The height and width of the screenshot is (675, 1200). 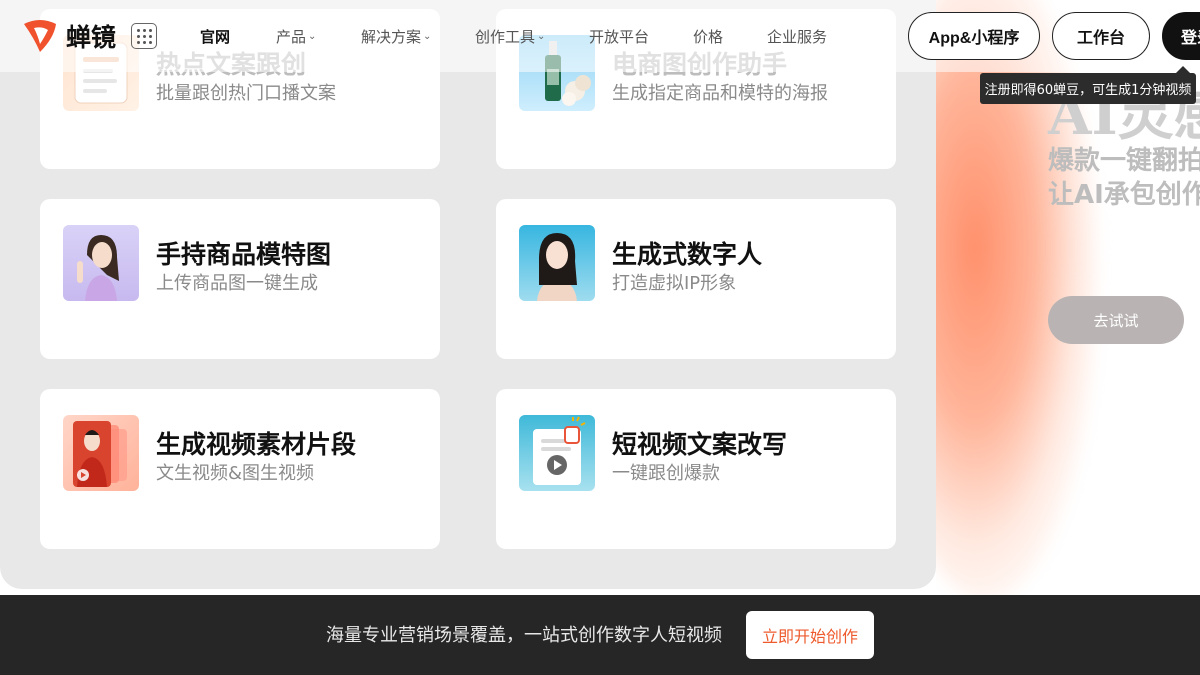 I want to click on card-subtitle: 打造虚拟IP形象, so click(x=674, y=283).